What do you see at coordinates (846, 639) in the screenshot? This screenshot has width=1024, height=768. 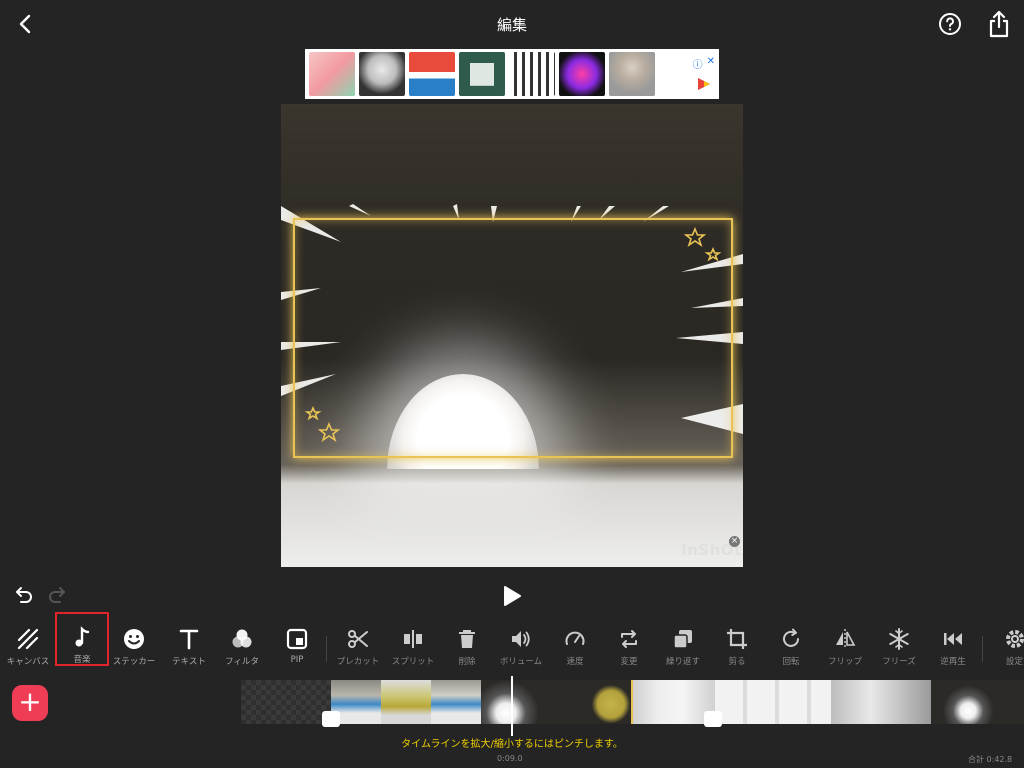 I see `flip-icon` at bounding box center [846, 639].